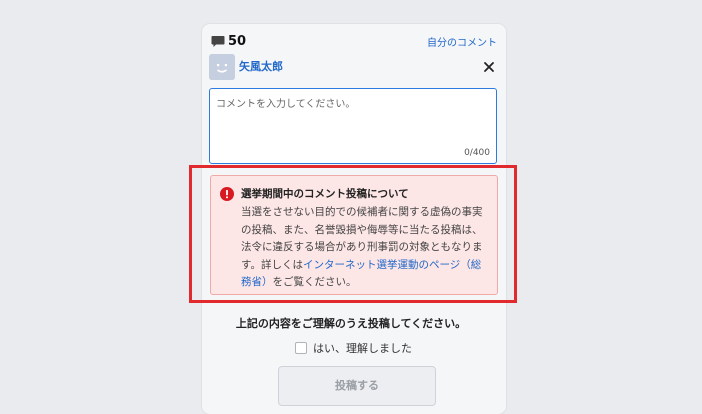 The width and height of the screenshot is (702, 414). I want to click on comment-count: 50, so click(228, 41).